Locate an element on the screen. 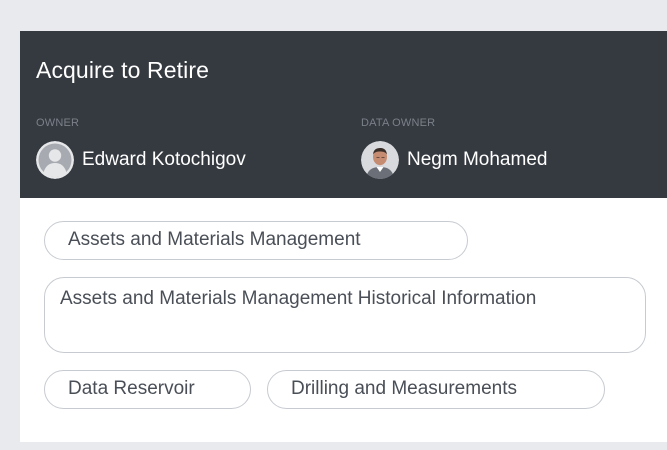 The image size is (667, 450). data-owner-section: DATA OWNER Negm Mohamed is located at coordinates (454, 148).